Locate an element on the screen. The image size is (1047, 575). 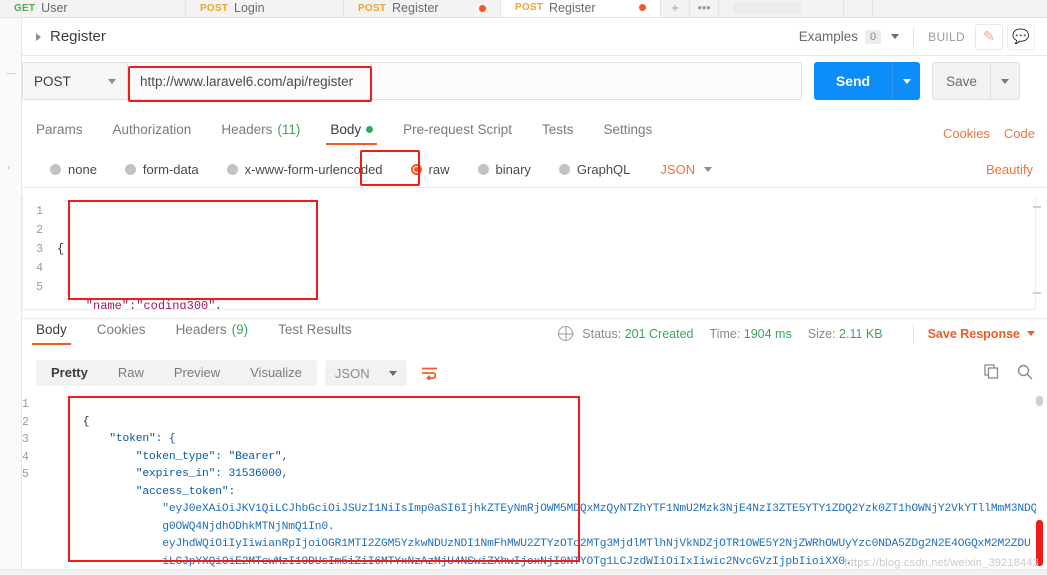
body-format-value: JSON is located at coordinates (678, 169).